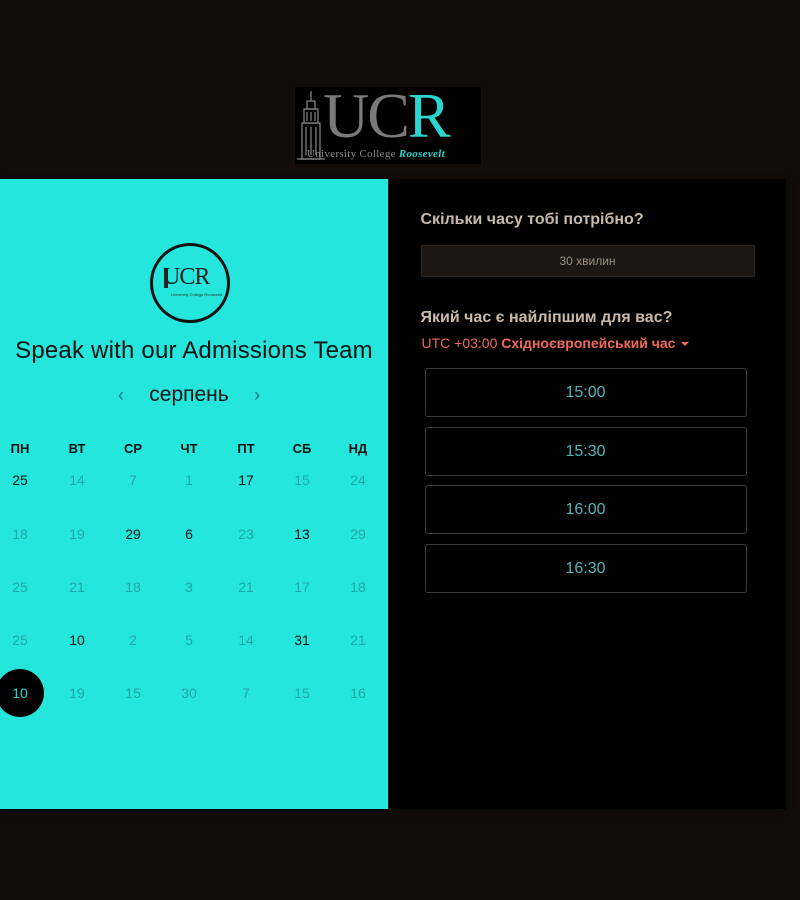  I want to click on timezone-offset: UTC +03:00, so click(459, 343).